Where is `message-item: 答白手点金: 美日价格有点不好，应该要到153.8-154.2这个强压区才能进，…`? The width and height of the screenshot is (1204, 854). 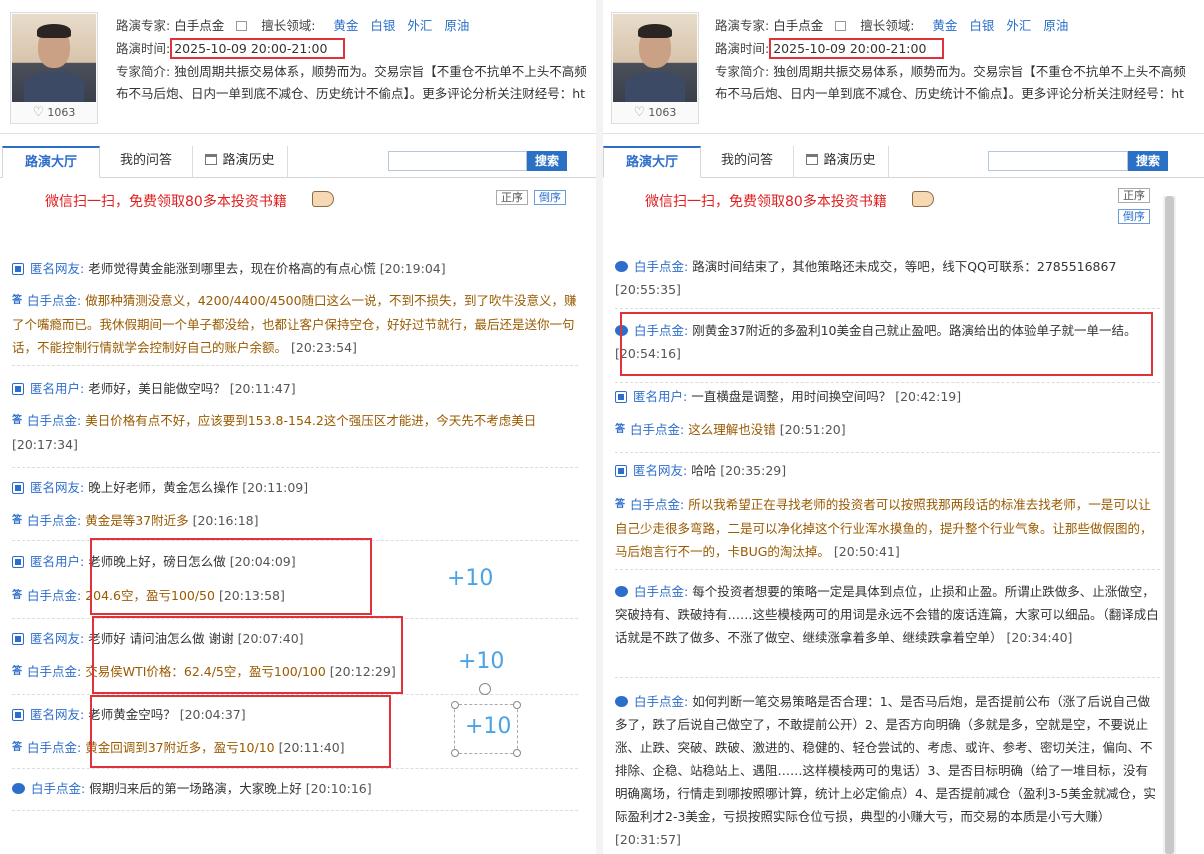 message-item: 答白手点金: 美日价格有点不好，应该要到153.8-154.2这个强压区才能进，… is located at coordinates (295, 432).